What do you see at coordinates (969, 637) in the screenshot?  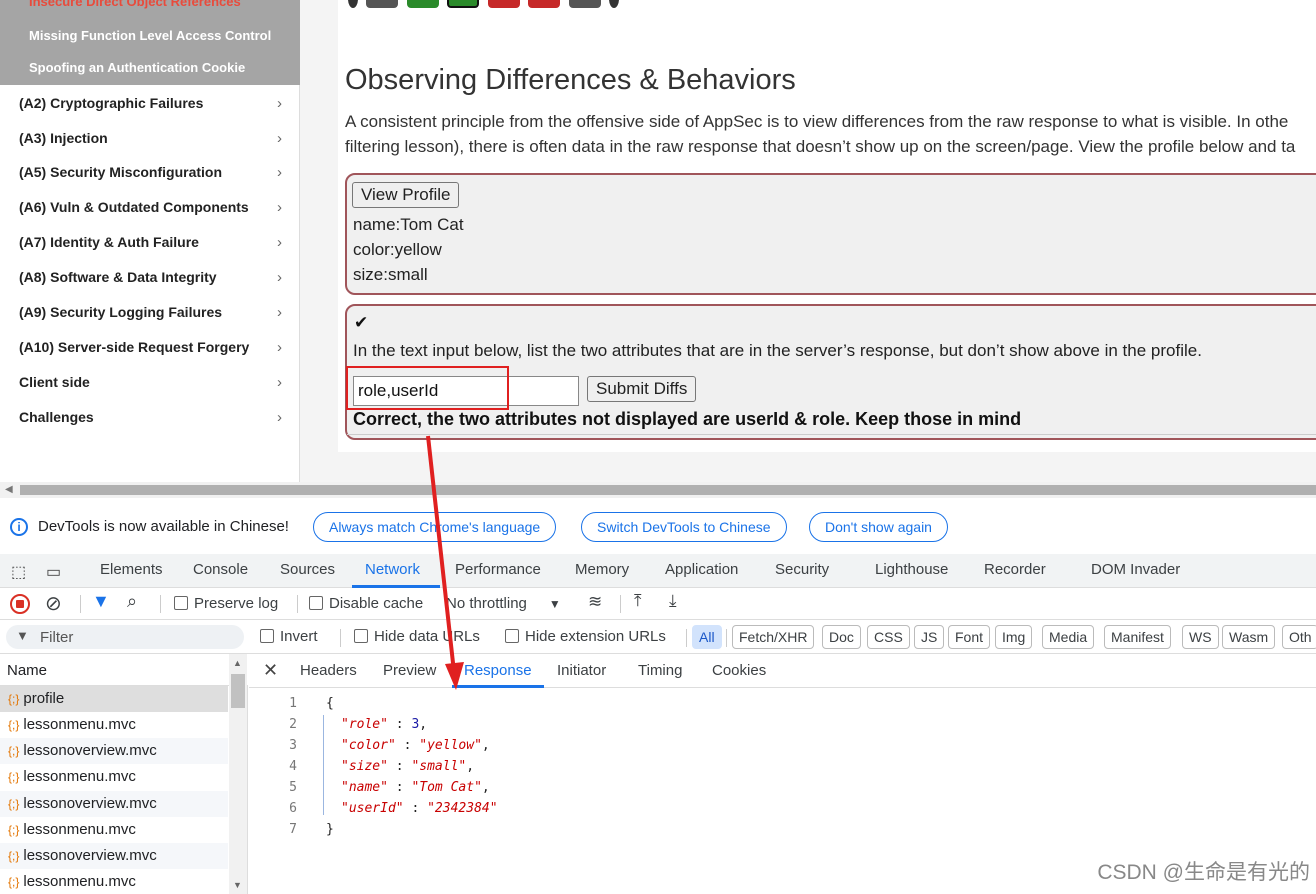 I see `filter-chip-font: Font` at bounding box center [969, 637].